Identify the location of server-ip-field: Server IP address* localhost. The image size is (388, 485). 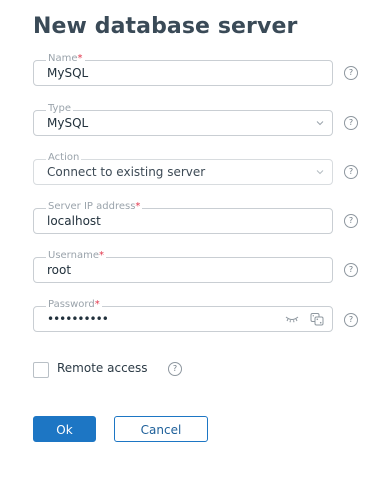
(183, 217).